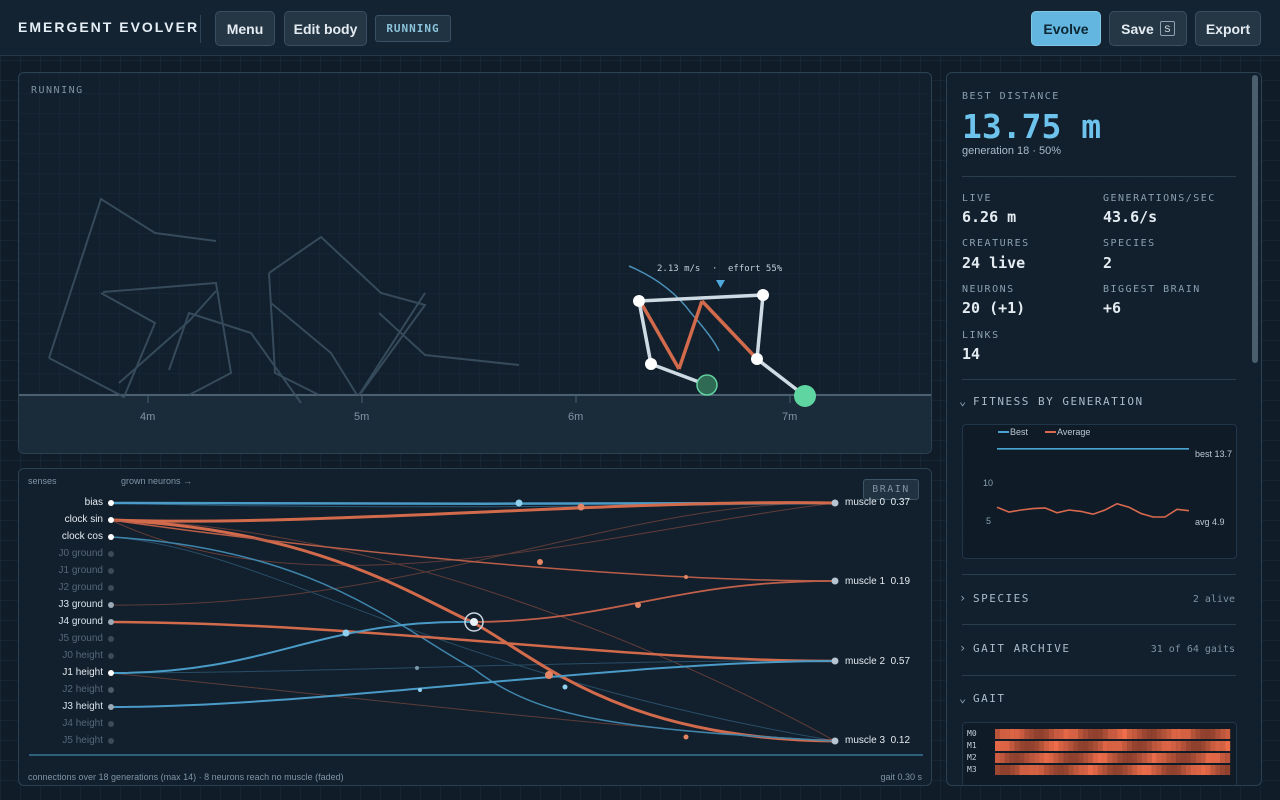  What do you see at coordinates (988, 483) in the screenshot?
I see `y-tick-label: 10` at bounding box center [988, 483].